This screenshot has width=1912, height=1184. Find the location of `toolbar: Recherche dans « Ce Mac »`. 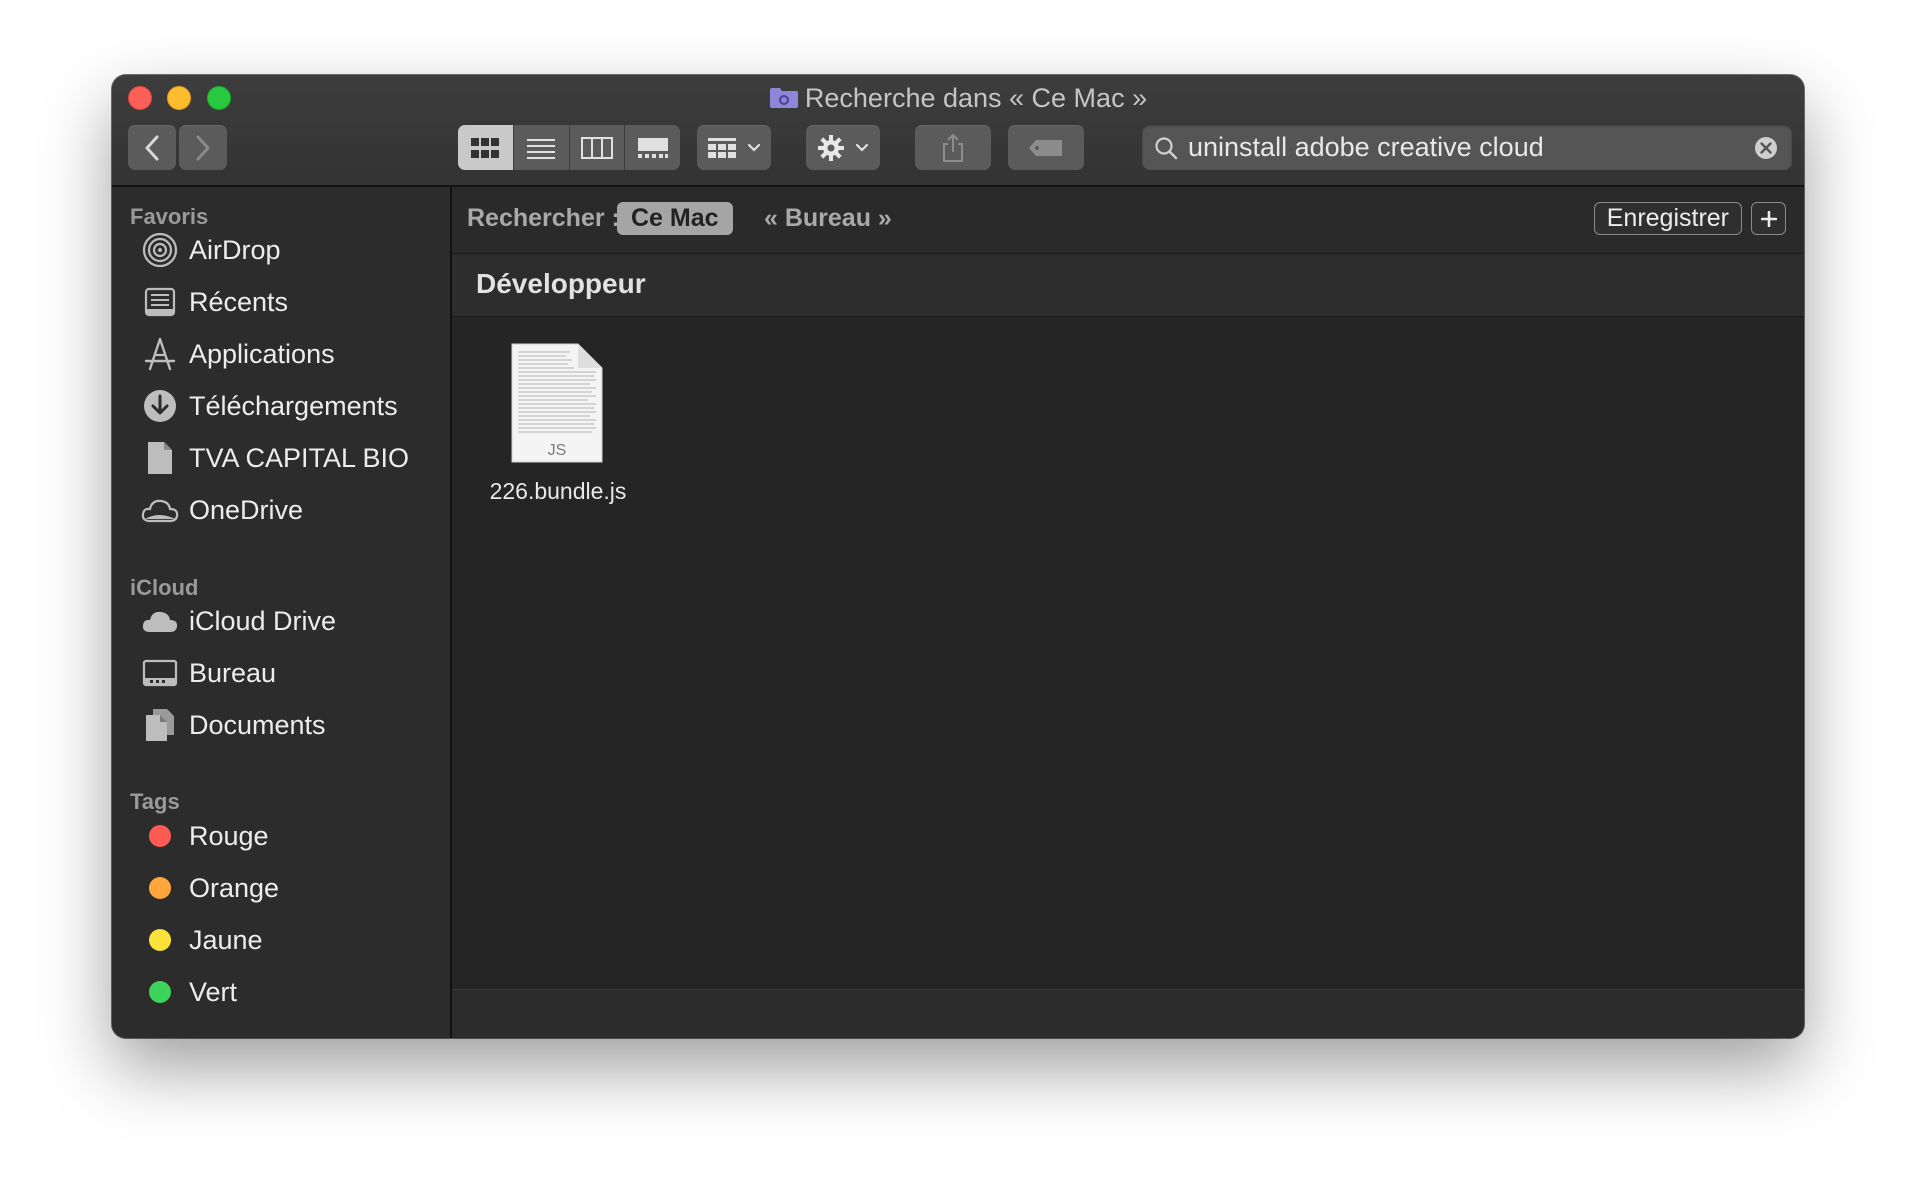

toolbar: Recherche dans « Ce Mac » is located at coordinates (958, 131).